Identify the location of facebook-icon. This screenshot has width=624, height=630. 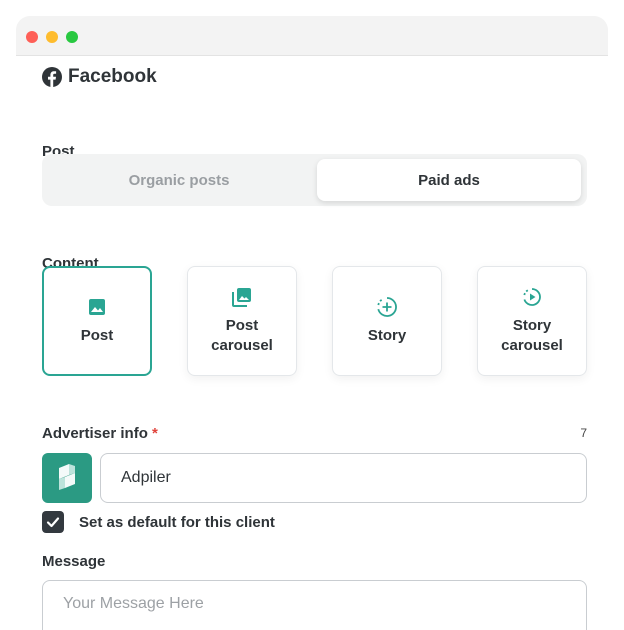
(52, 77).